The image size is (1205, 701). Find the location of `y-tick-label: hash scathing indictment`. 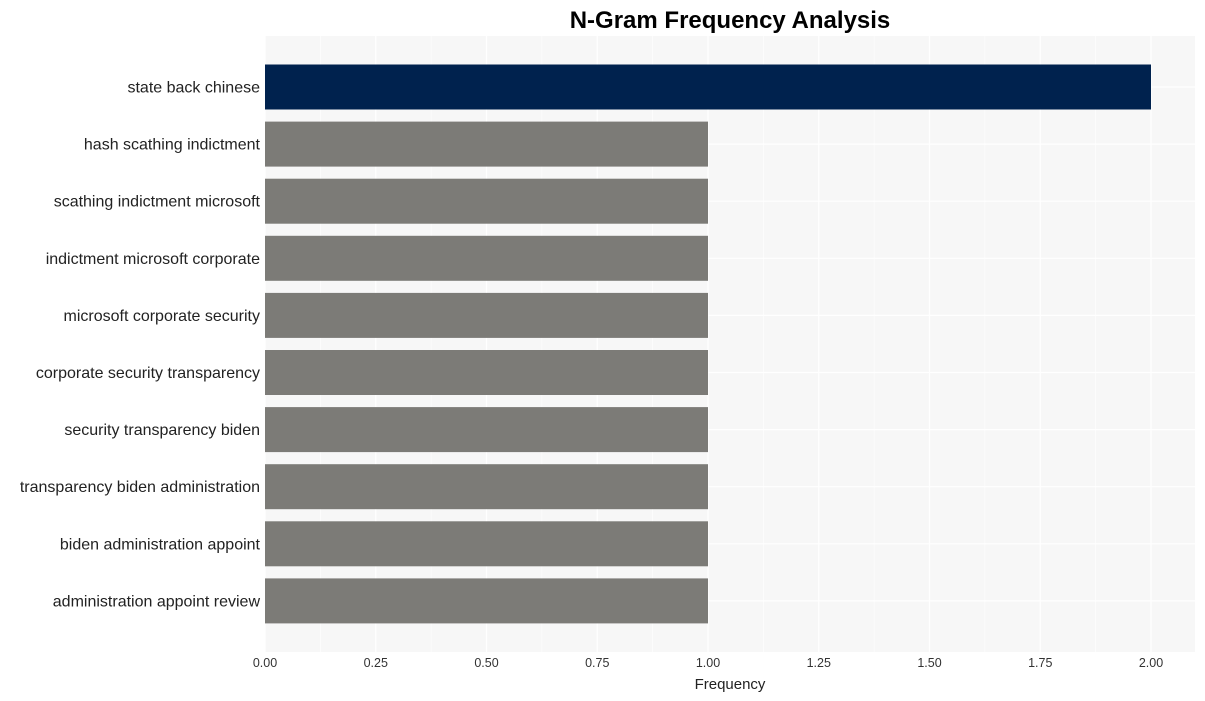

y-tick-label: hash scathing indictment is located at coordinates (172, 145).